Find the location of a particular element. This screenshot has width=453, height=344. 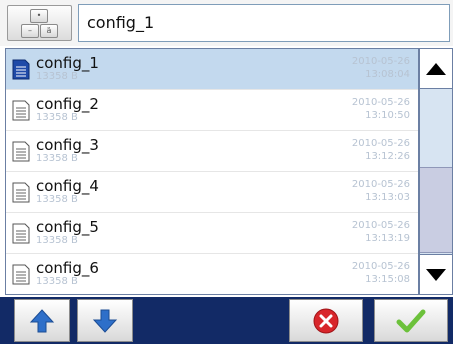

ok-button is located at coordinates (411, 320).